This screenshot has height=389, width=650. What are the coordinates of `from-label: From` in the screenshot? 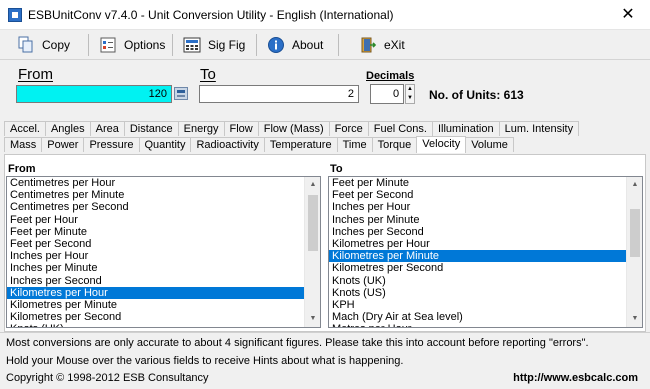 It's located at (35, 74).